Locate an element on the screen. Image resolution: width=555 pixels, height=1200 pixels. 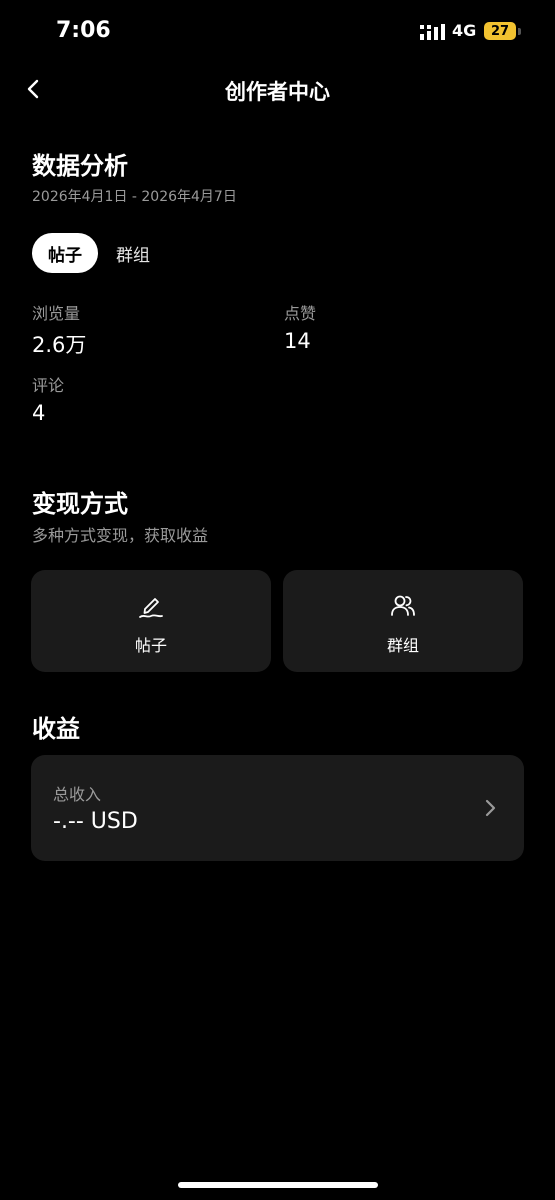
total-income-card: 总收入 -.-- USD is located at coordinates (277, 808).